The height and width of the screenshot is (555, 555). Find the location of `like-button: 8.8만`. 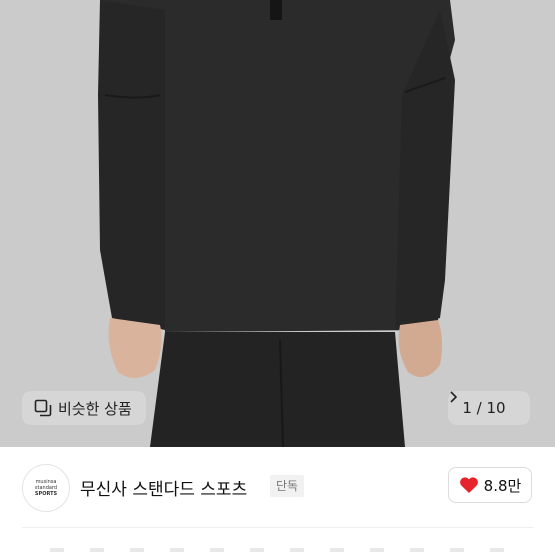

like-button: 8.8만 is located at coordinates (490, 485).